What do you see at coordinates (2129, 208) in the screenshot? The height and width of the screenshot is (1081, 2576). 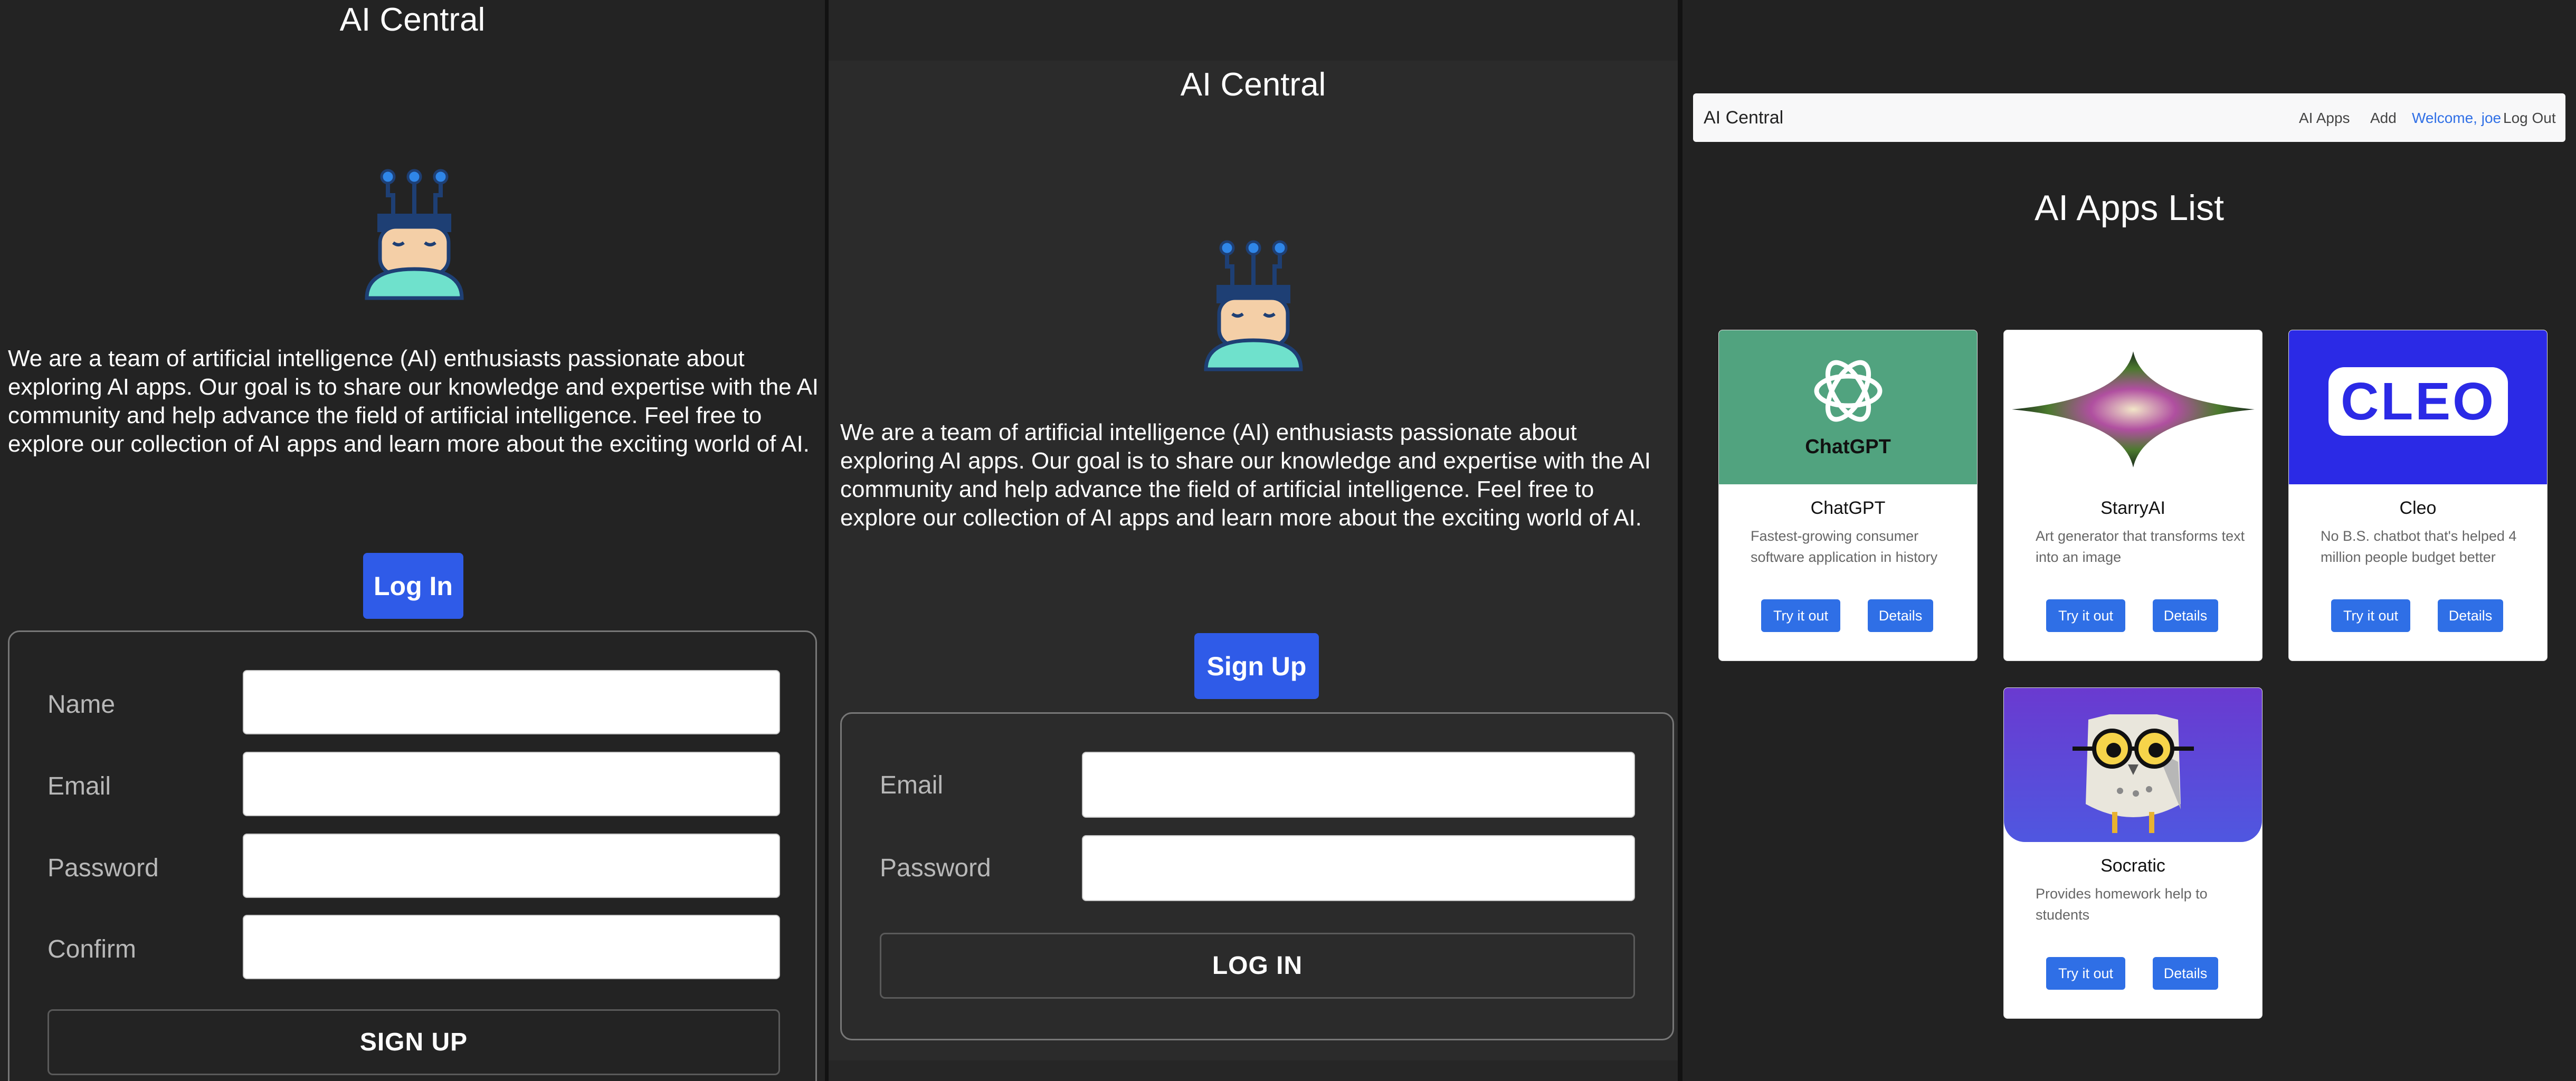 I see `page-heading: AI Apps List` at bounding box center [2129, 208].